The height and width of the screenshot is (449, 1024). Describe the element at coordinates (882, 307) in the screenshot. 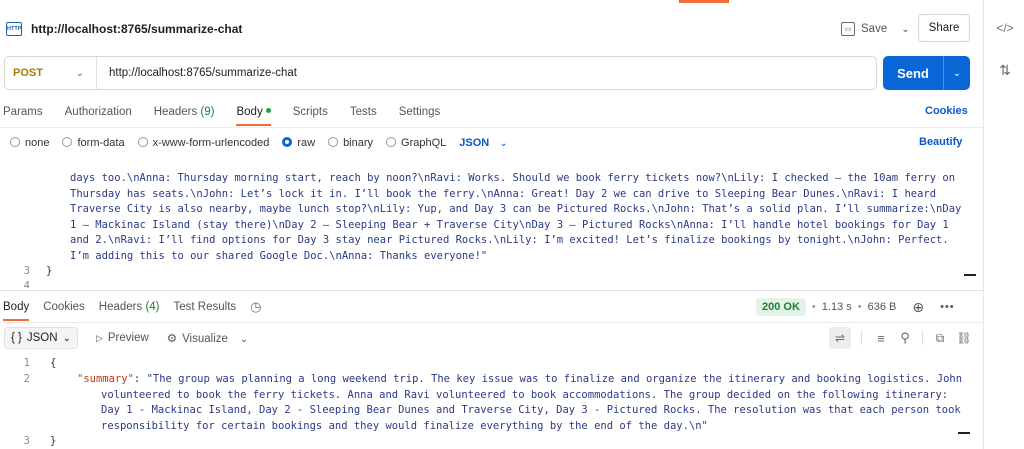

I see `response-size: 636 B` at that location.